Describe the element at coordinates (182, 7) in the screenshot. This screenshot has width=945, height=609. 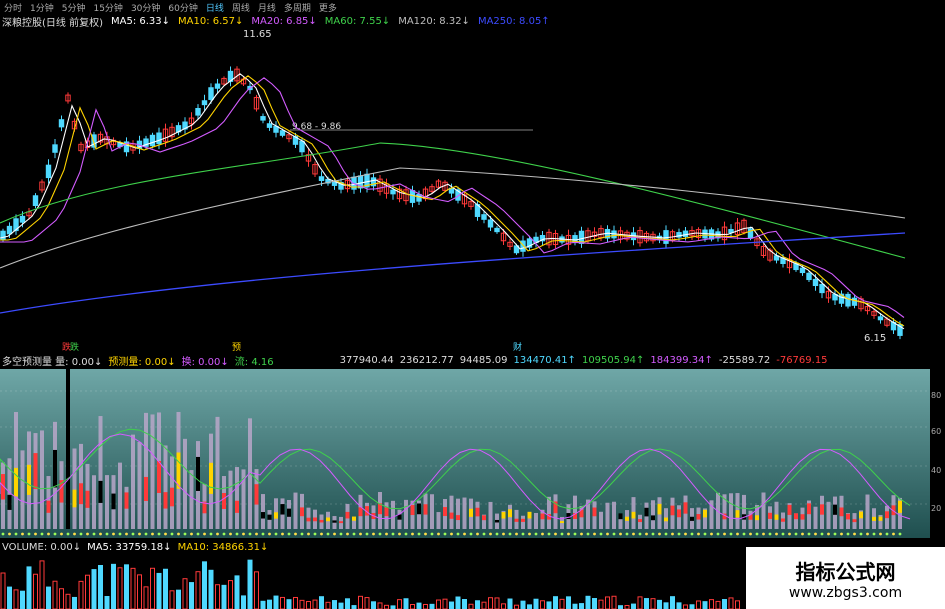
I see `period-tab-5: 60分钟` at that location.